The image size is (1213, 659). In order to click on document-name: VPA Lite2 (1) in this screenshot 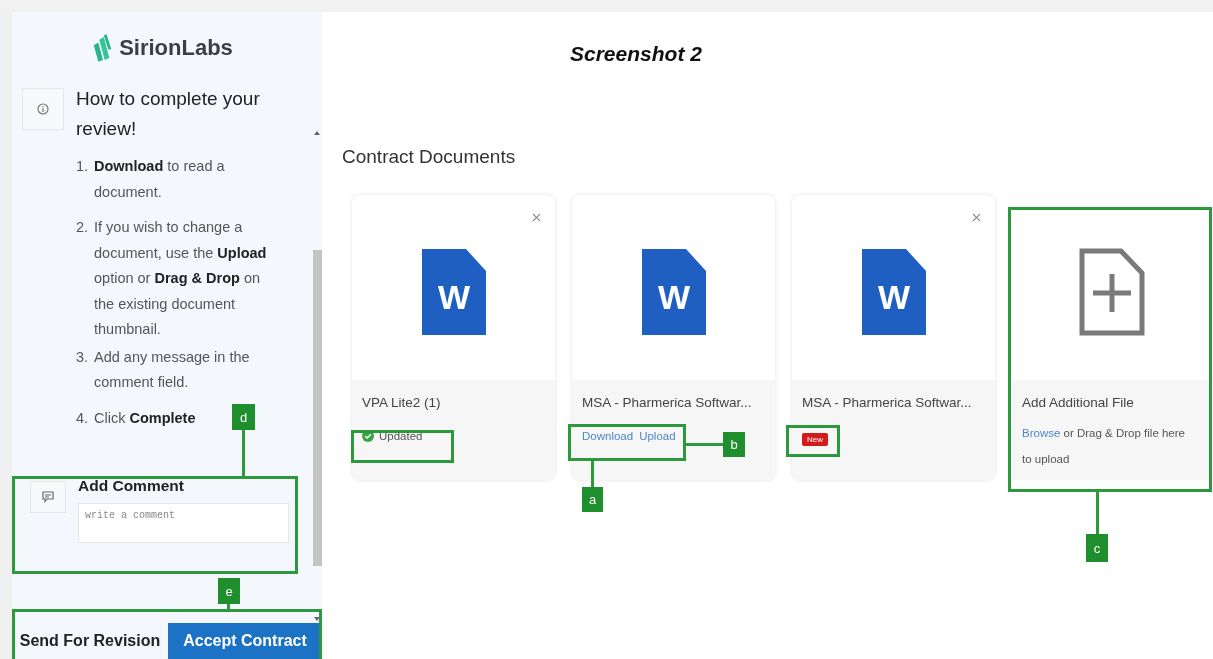, I will do `click(402, 402)`.